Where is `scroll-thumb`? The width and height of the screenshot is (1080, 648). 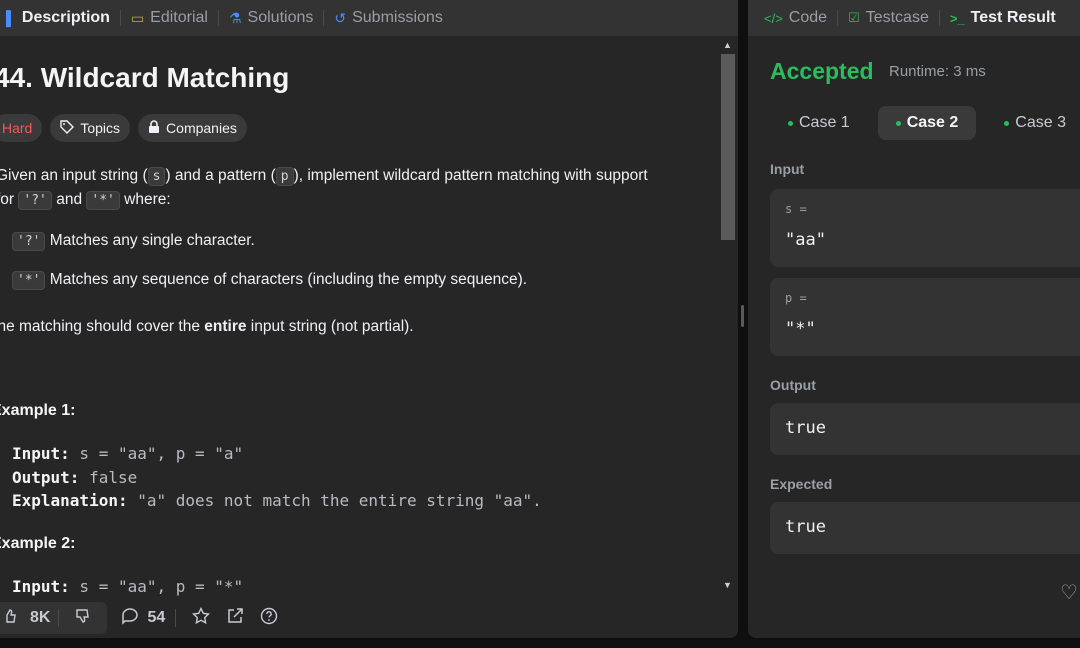
scroll-thumb is located at coordinates (728, 147).